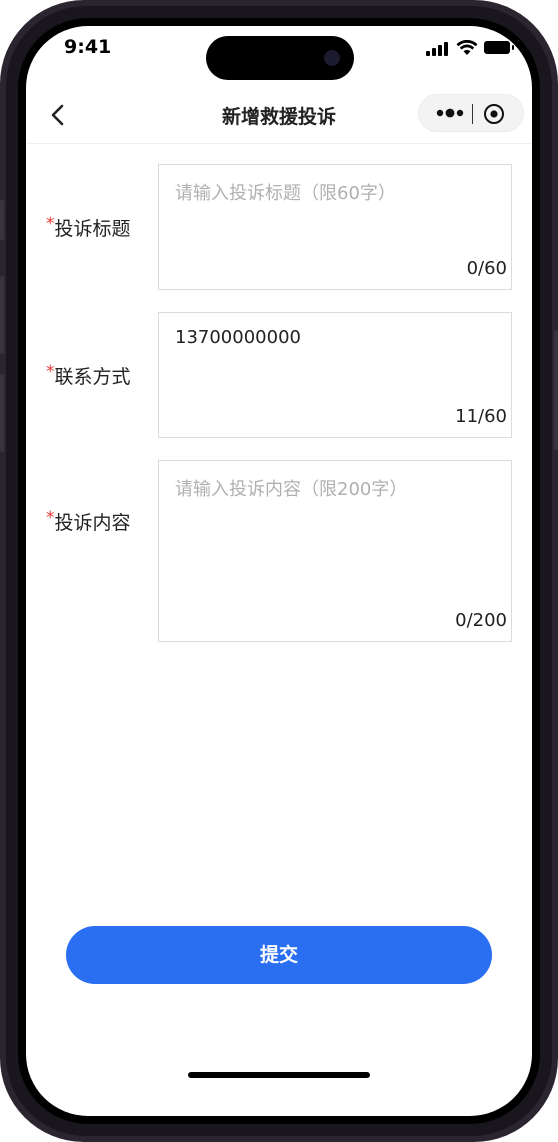  Describe the element at coordinates (494, 114) in the screenshot. I see `close-miniprogram-icon` at that location.